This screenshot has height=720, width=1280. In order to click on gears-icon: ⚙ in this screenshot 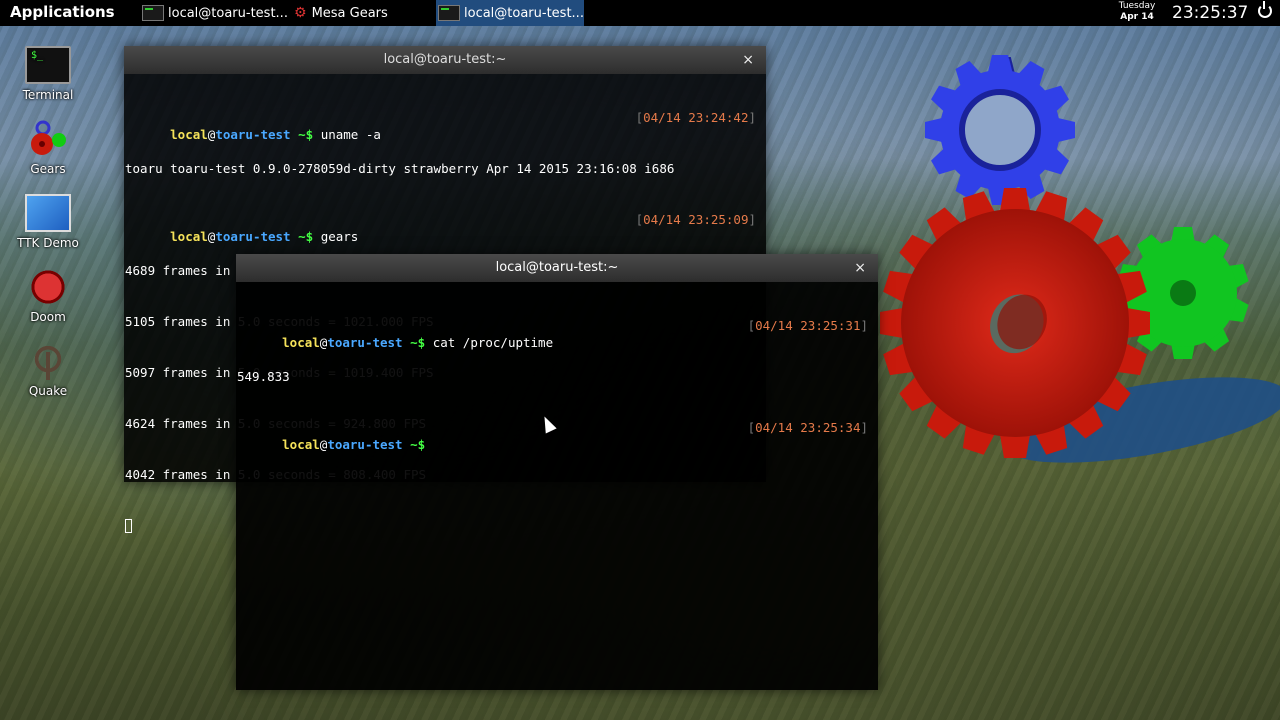, I will do `click(300, 13)`.